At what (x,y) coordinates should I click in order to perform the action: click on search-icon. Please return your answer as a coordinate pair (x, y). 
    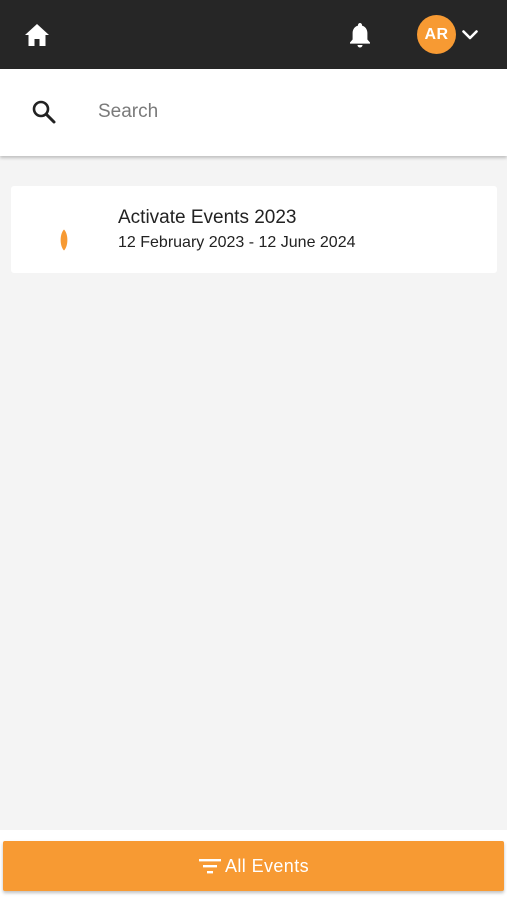
    Looking at the image, I should click on (44, 112).